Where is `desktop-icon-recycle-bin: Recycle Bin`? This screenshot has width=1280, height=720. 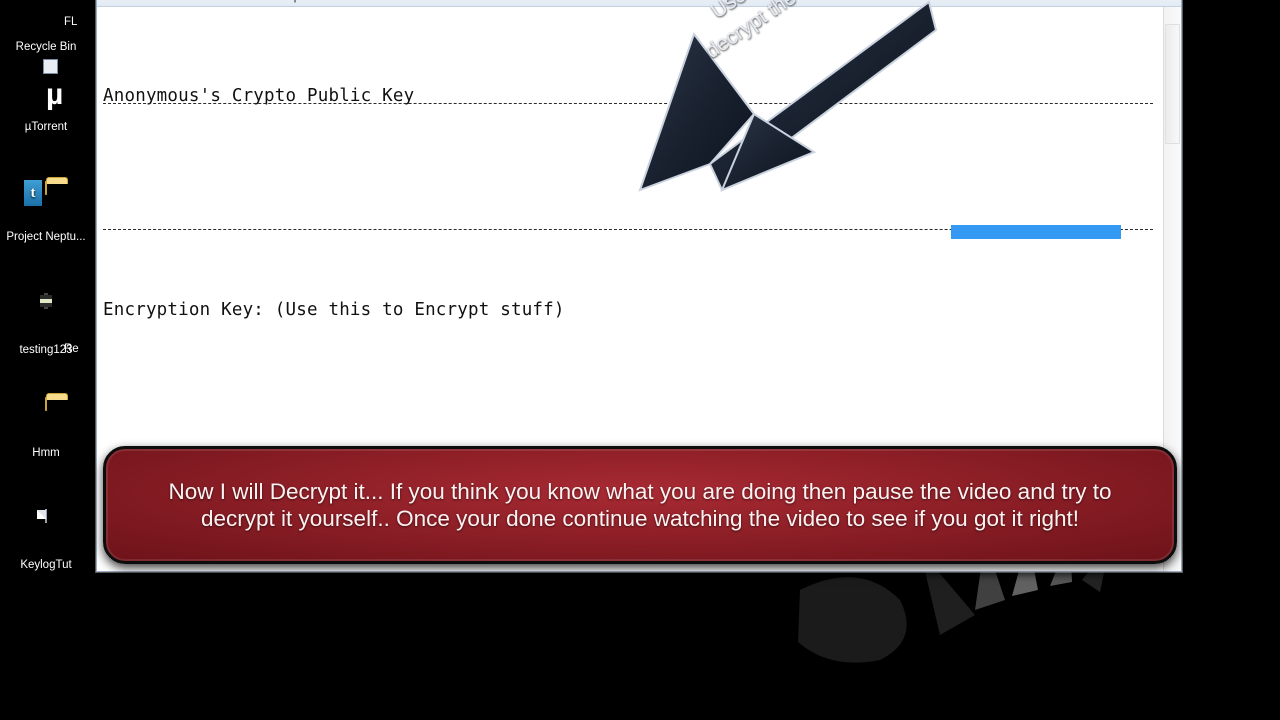
desktop-icon-recycle-bin: Recycle Bin is located at coordinates (46, 27).